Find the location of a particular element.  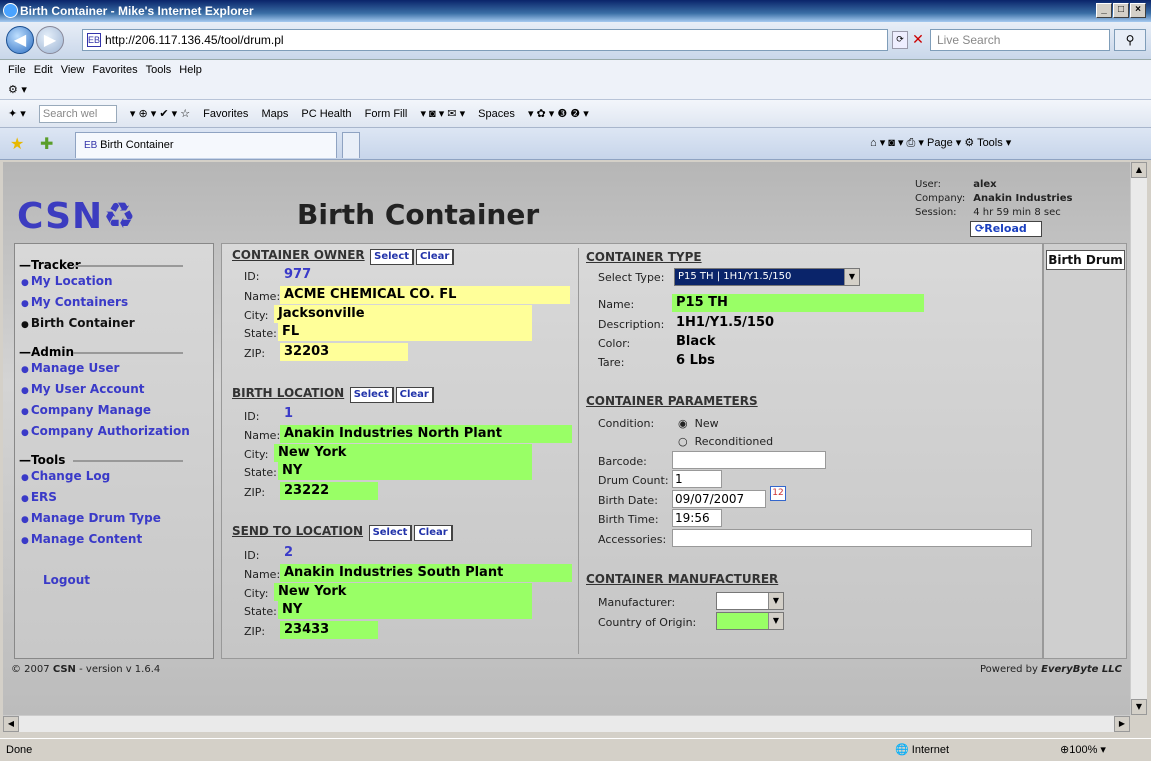

owner-zip-value: 32203 is located at coordinates (344, 352).